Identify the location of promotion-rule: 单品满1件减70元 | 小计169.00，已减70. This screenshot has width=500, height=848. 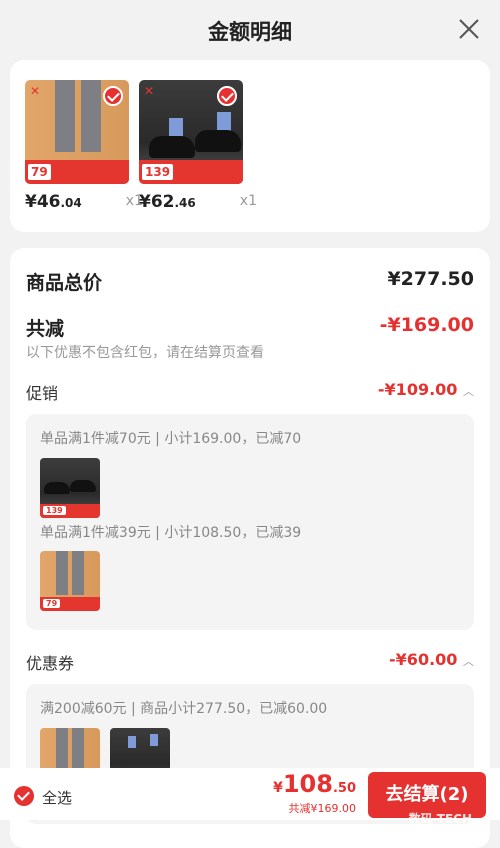
(171, 439).